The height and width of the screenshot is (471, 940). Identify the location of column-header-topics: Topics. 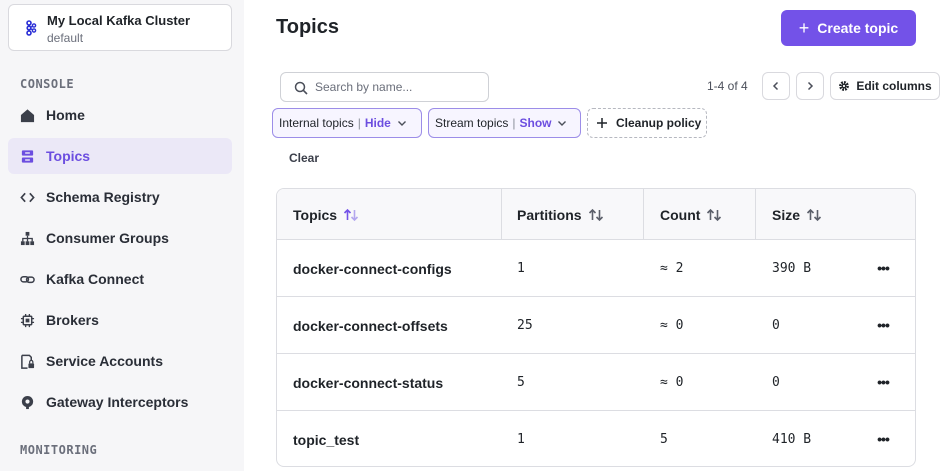
(318, 214).